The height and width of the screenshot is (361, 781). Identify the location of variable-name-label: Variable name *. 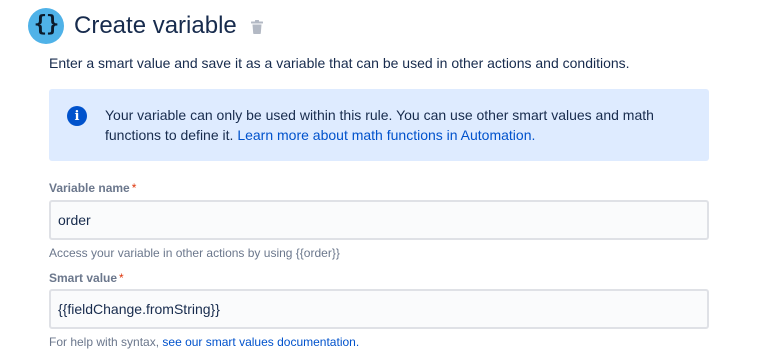
(92, 188).